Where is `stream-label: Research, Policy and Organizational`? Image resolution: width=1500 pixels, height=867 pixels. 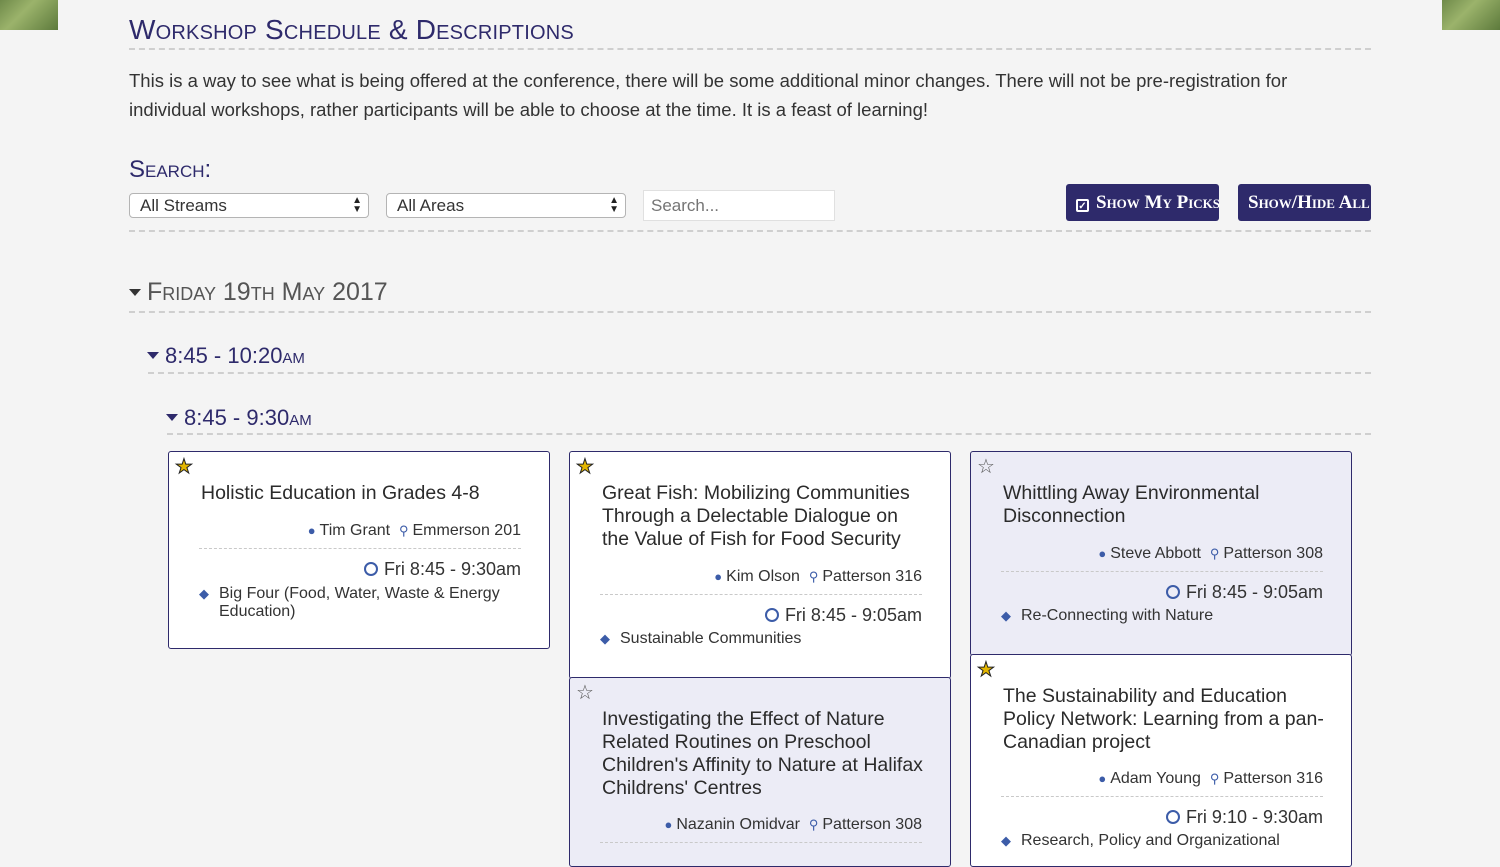
stream-label: Research, Policy and Organizational is located at coordinates (1150, 840).